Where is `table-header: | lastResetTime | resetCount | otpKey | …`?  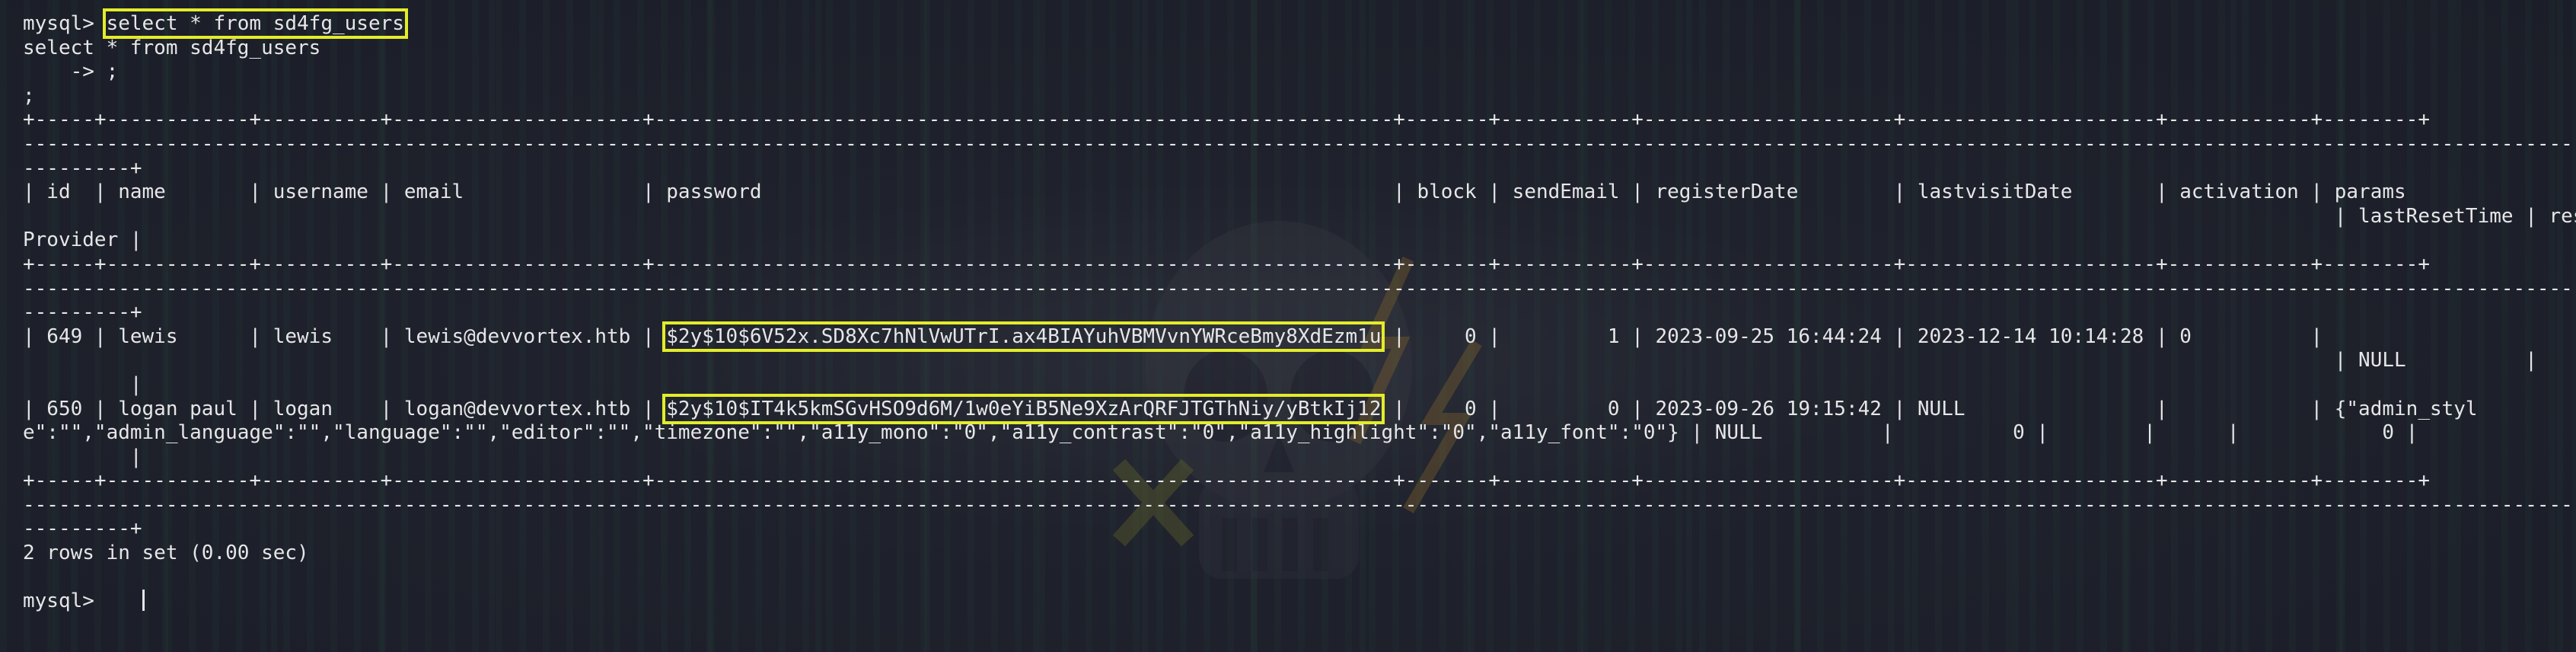
table-header: | lastResetTime | resetCount | otpKey | … is located at coordinates (2455, 216).